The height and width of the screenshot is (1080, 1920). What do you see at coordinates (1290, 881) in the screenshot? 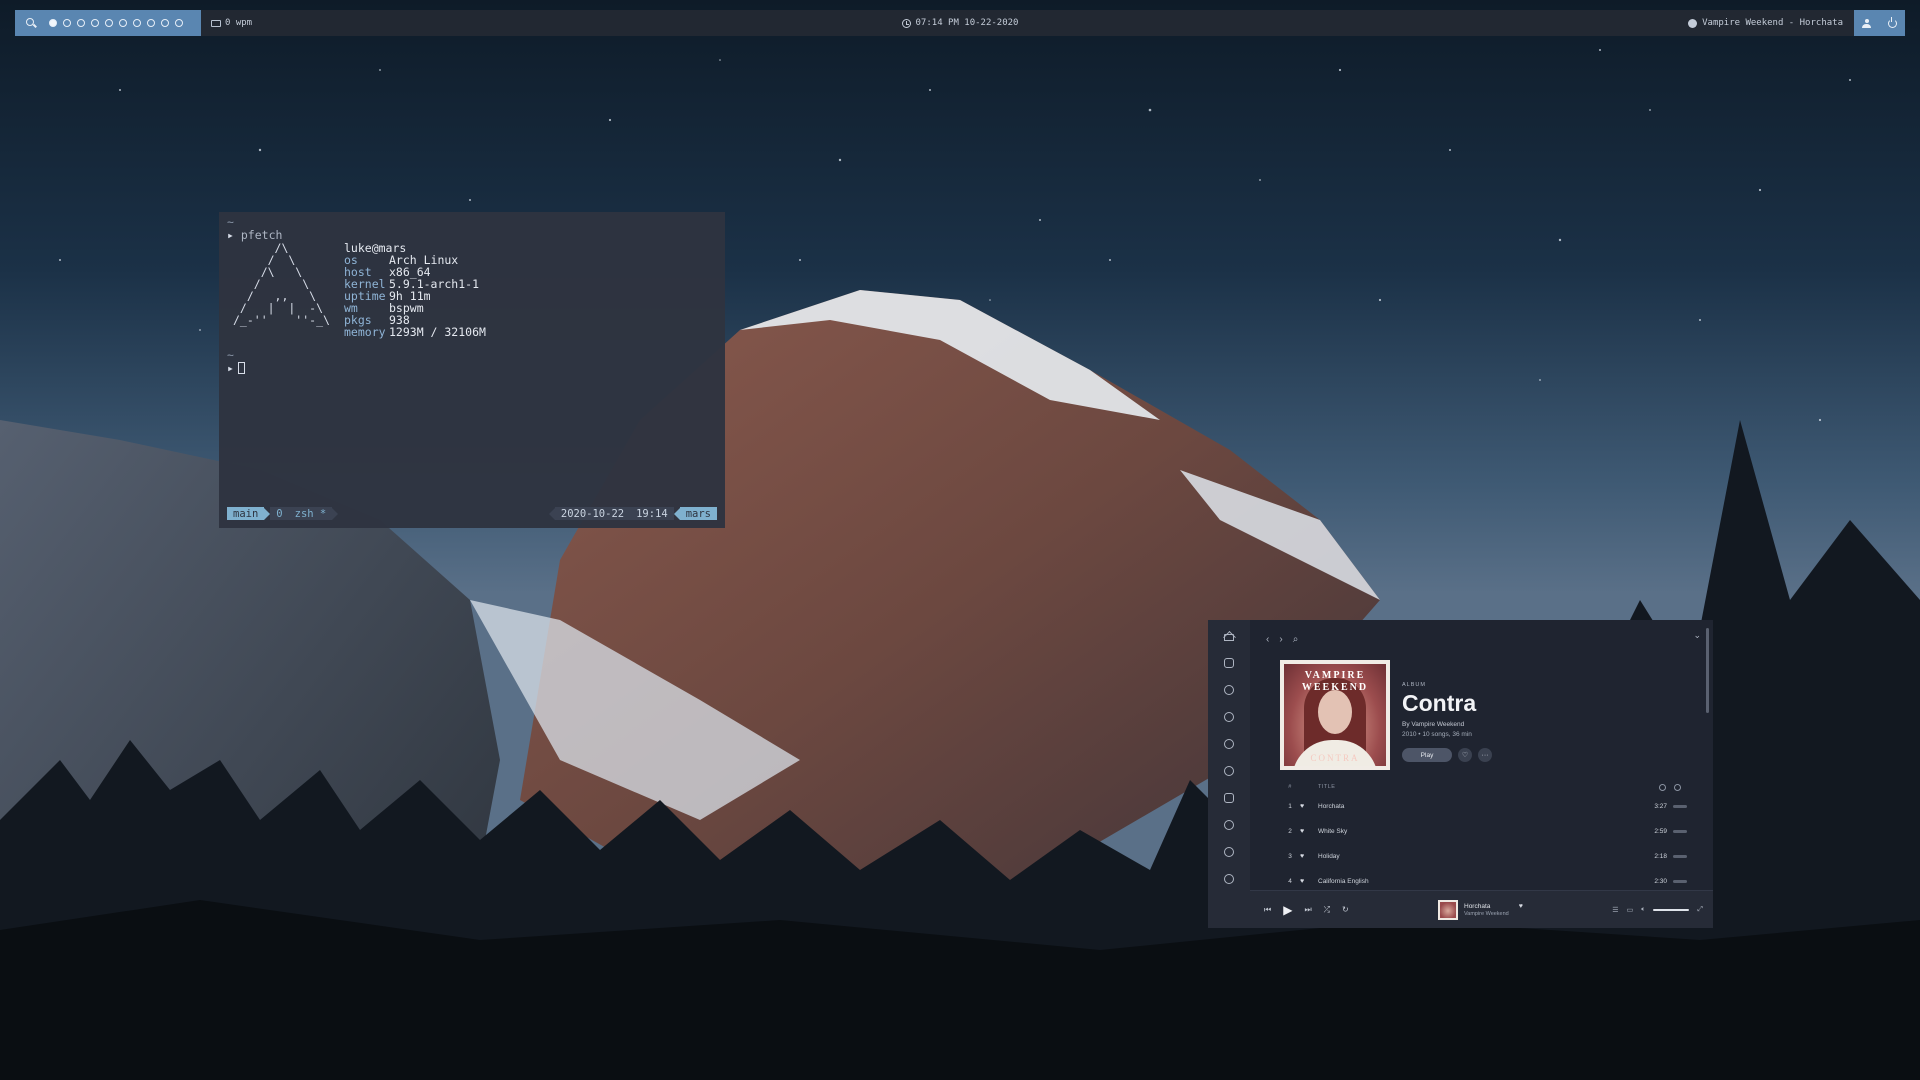
I see `track-number: 4` at bounding box center [1290, 881].